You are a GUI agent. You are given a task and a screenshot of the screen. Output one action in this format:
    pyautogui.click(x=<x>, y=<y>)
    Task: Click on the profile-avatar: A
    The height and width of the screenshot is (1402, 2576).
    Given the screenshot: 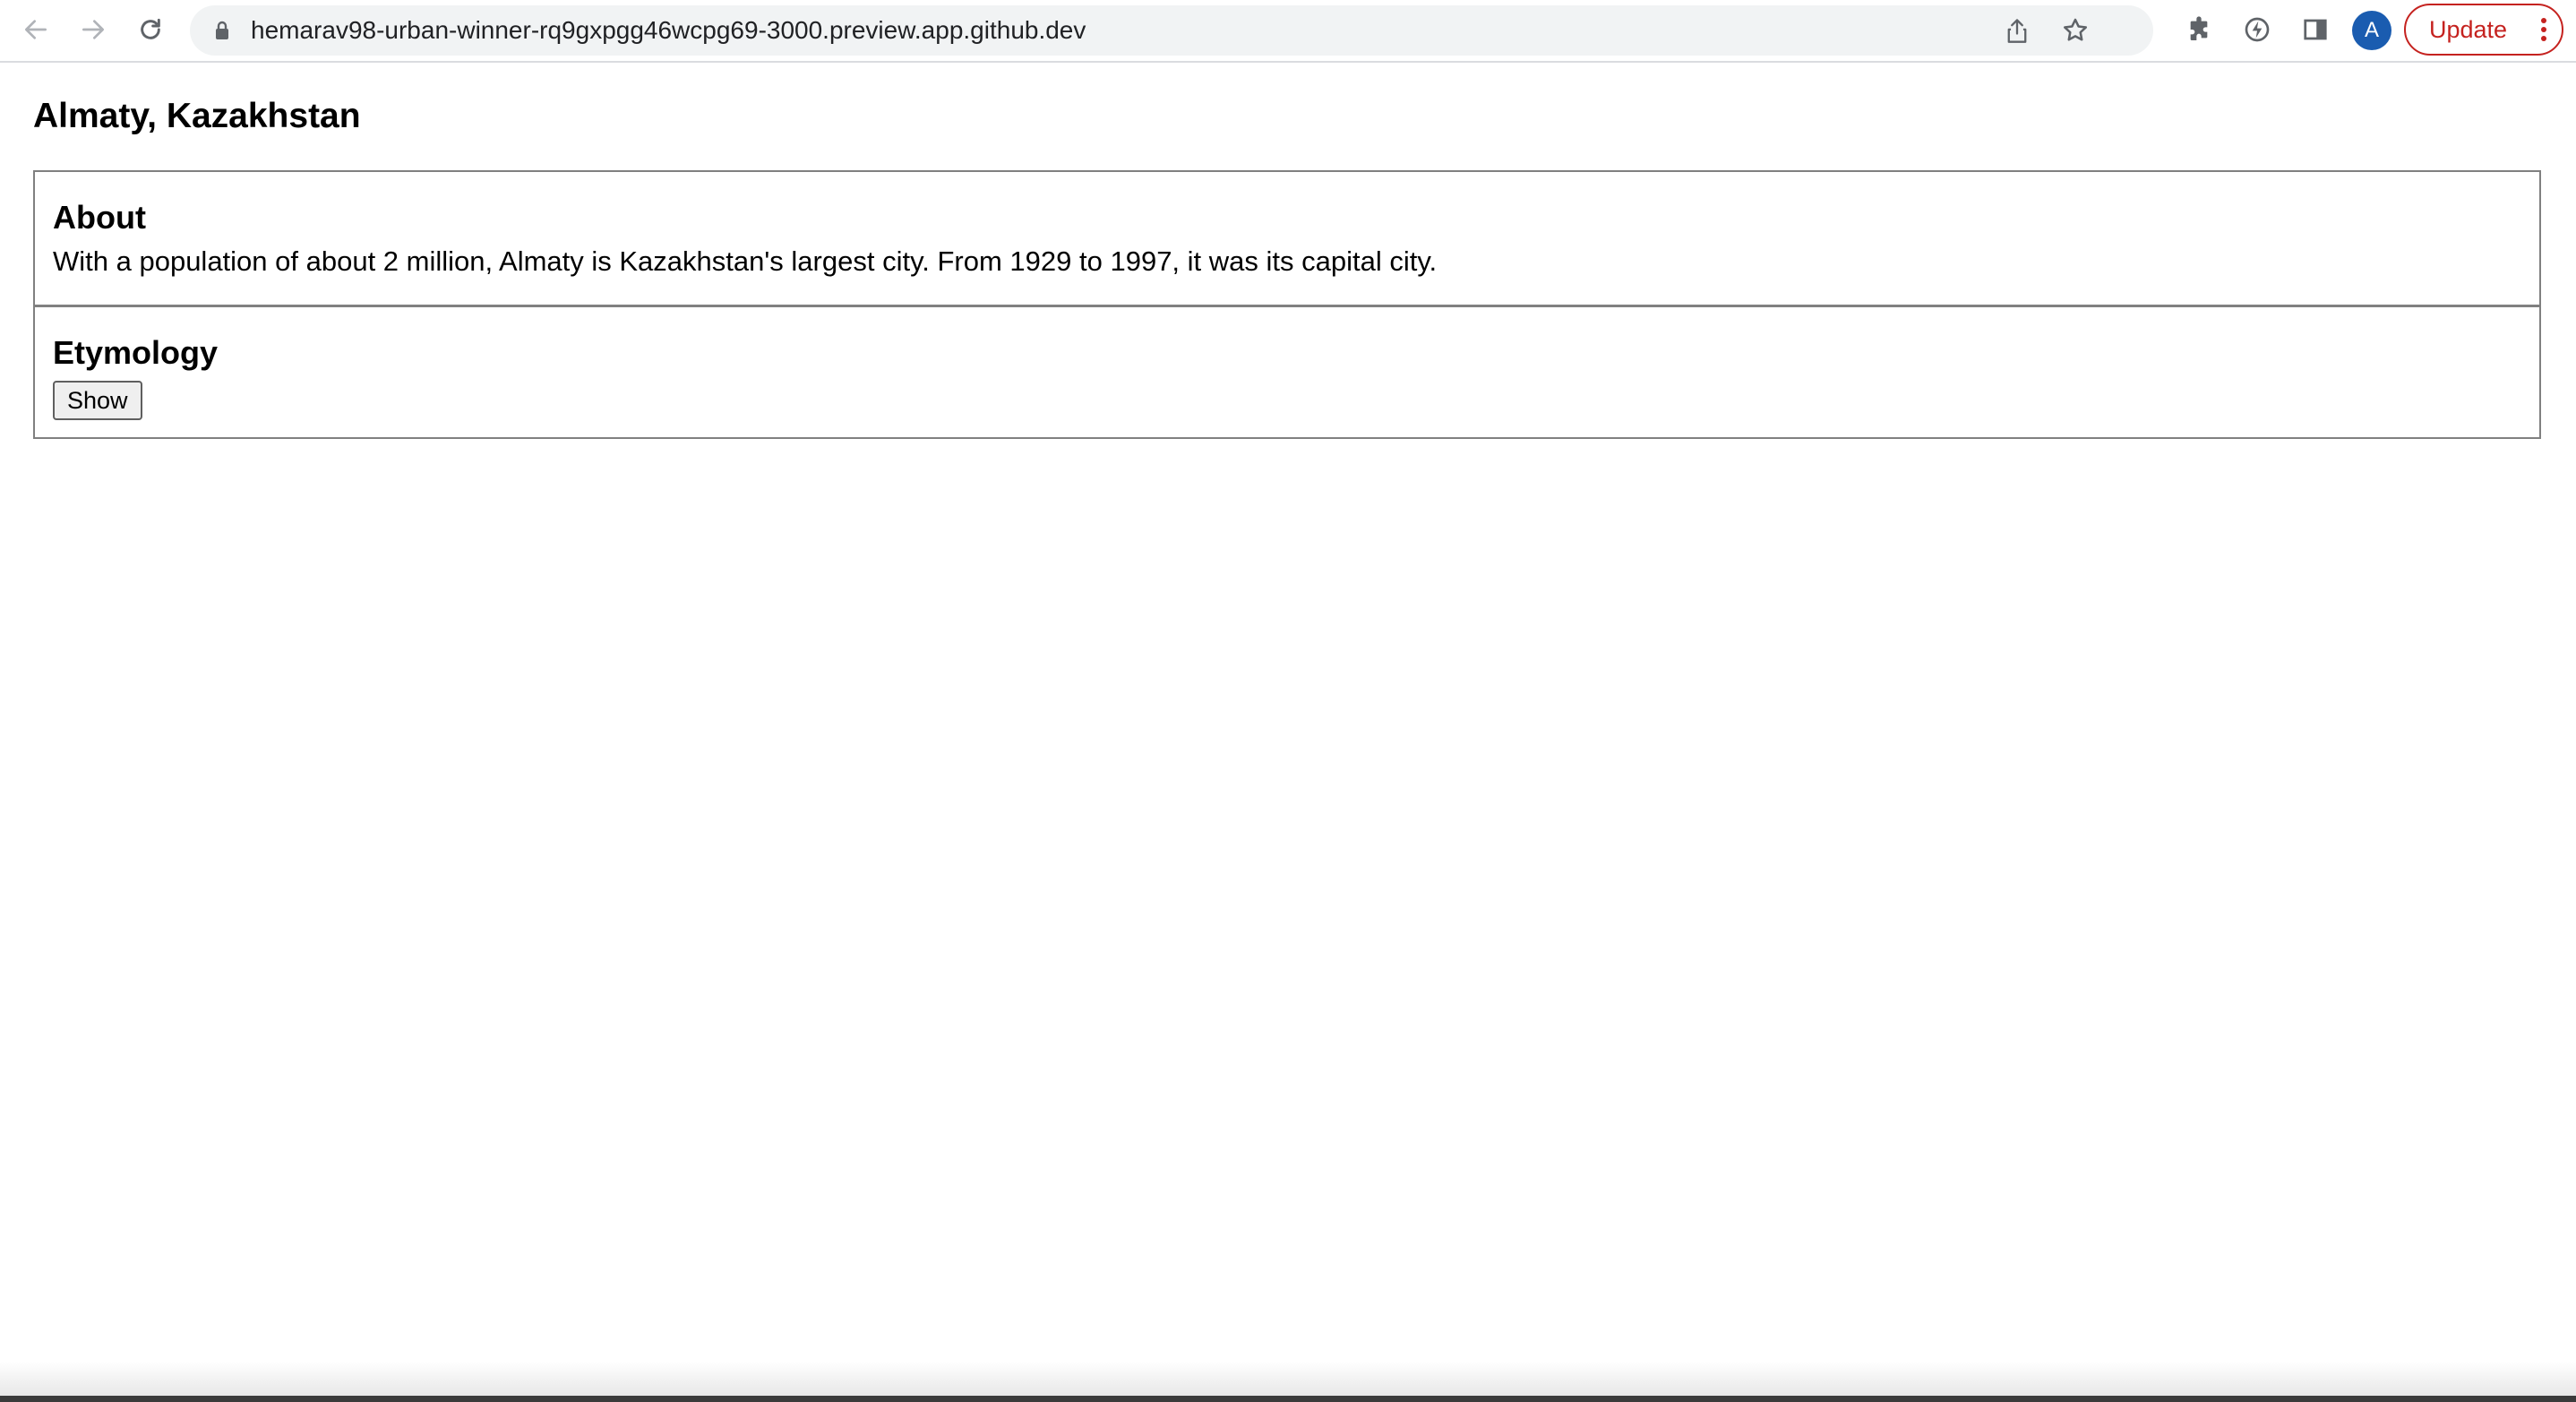 What is the action you would take?
    pyautogui.click(x=2371, y=30)
    